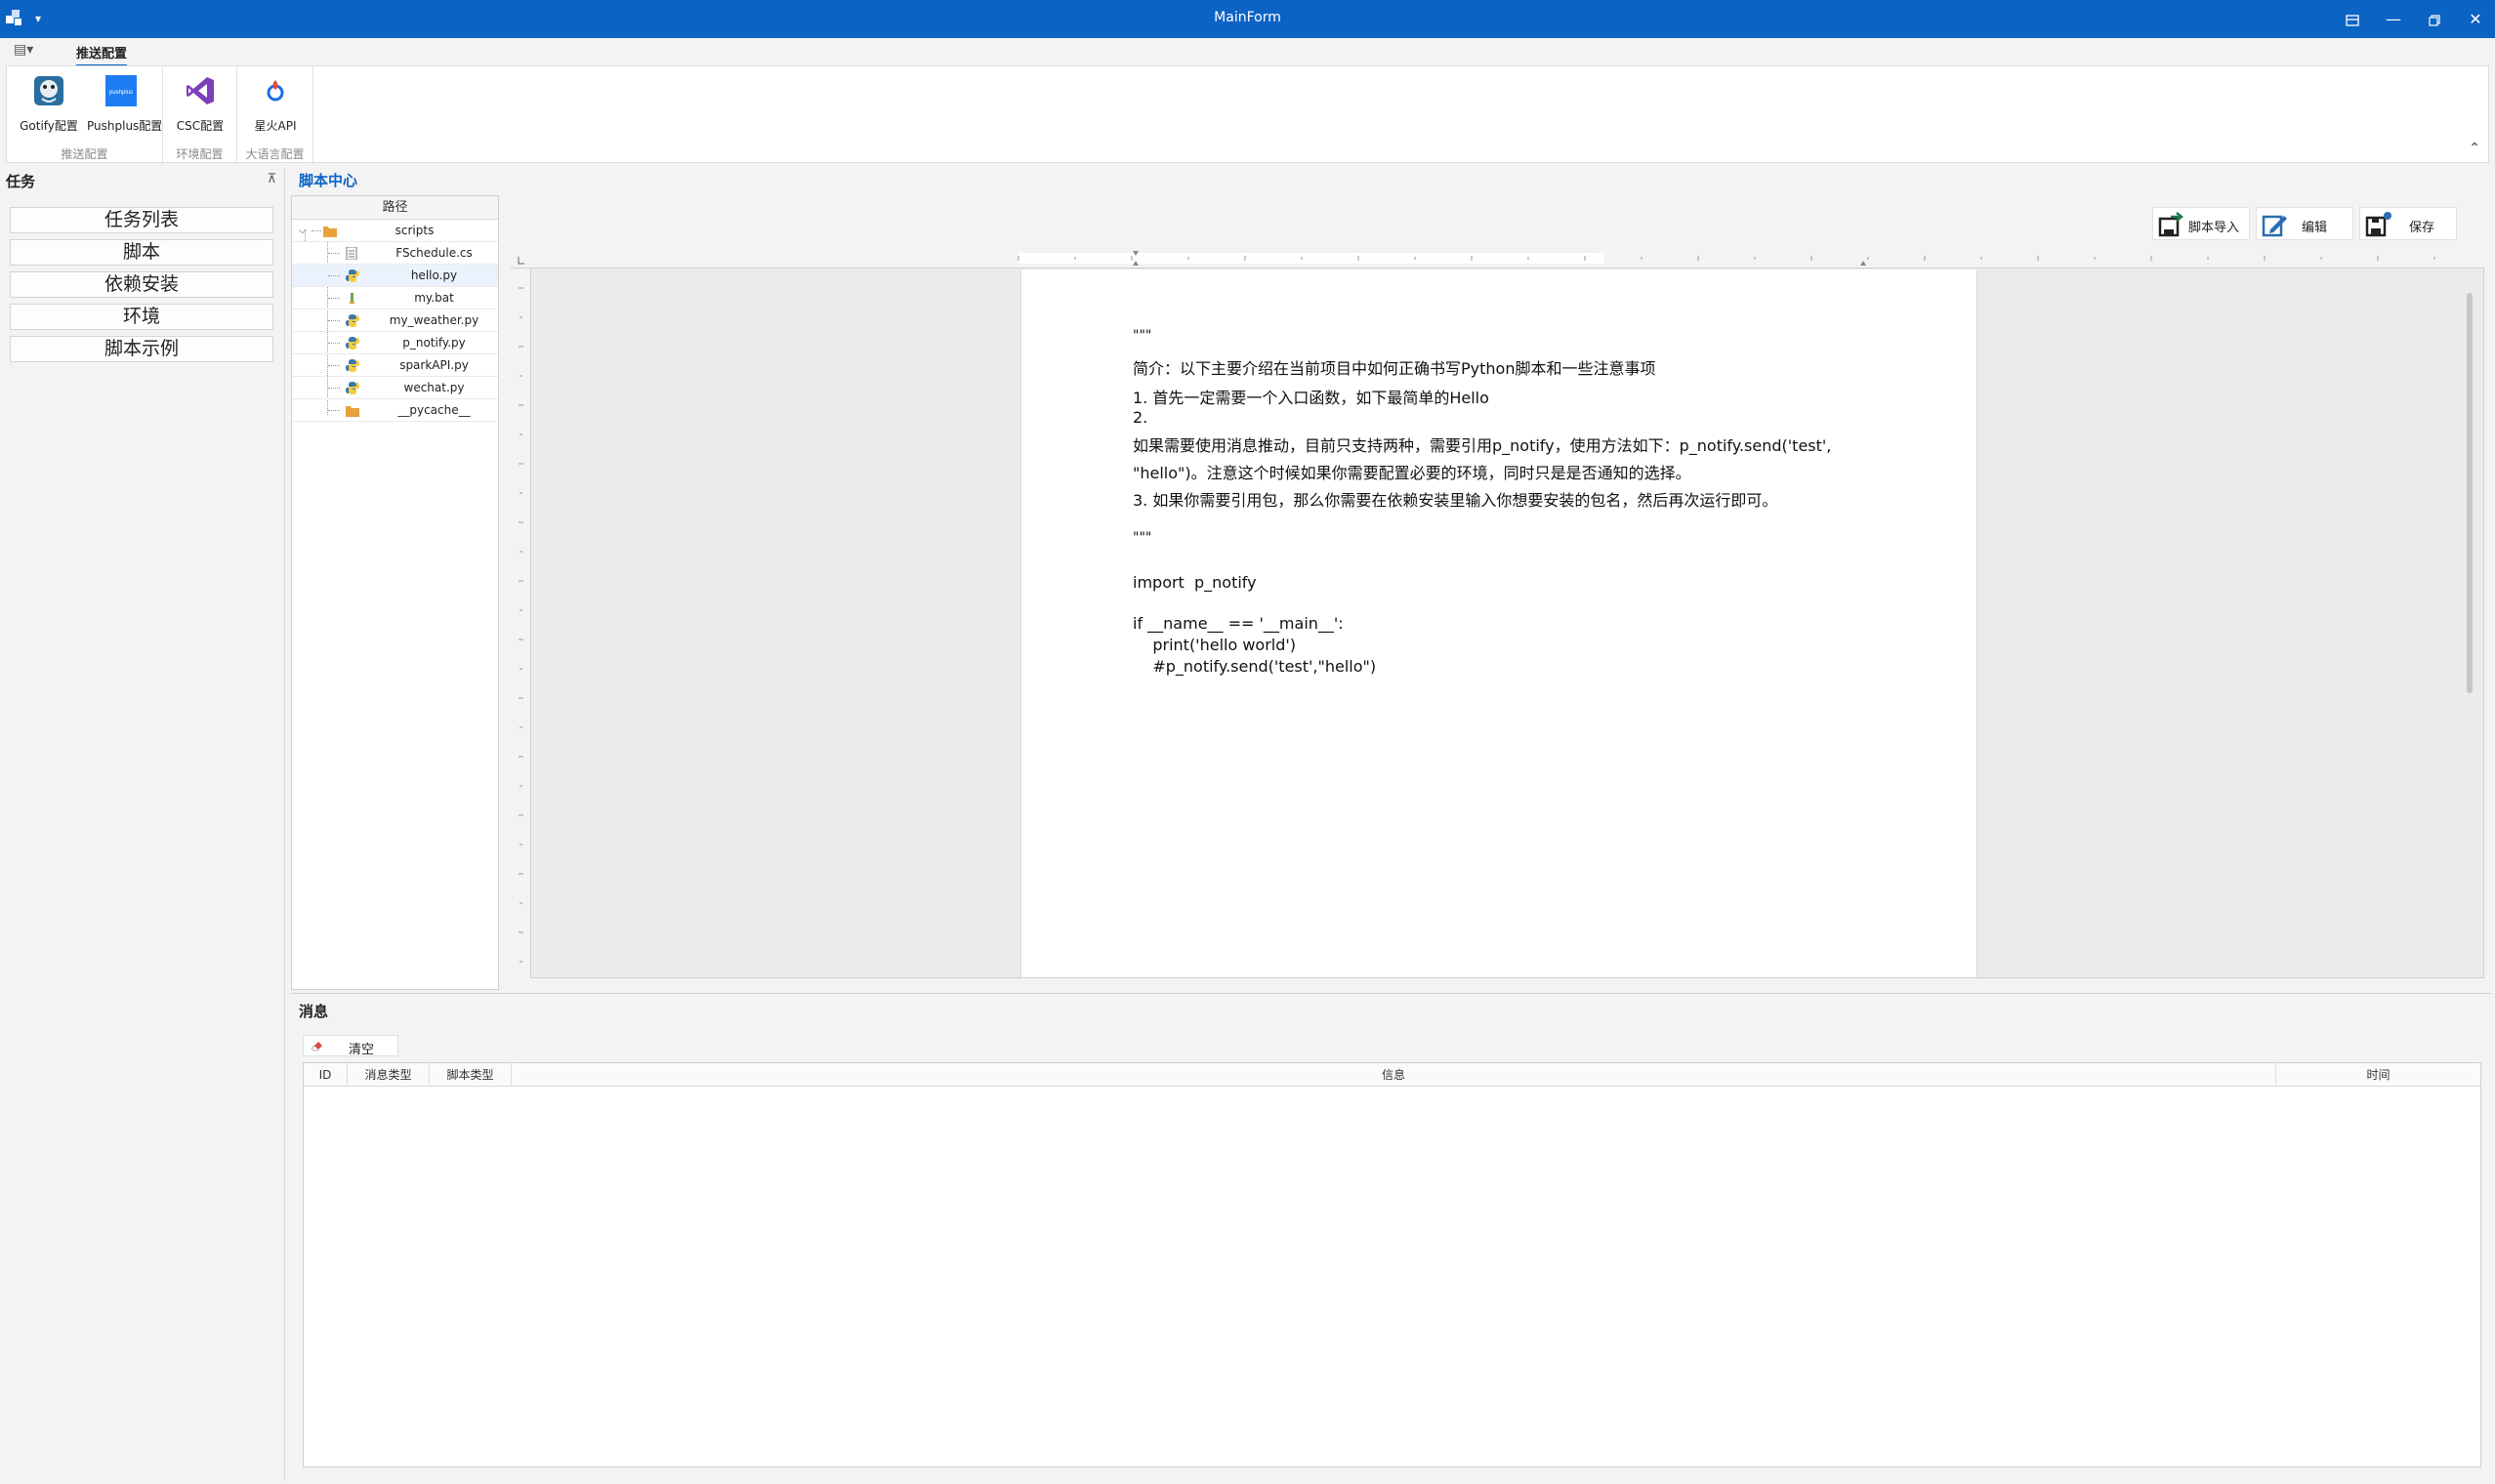 The width and height of the screenshot is (2495, 1484). I want to click on gotify-icon, so click(48, 90).